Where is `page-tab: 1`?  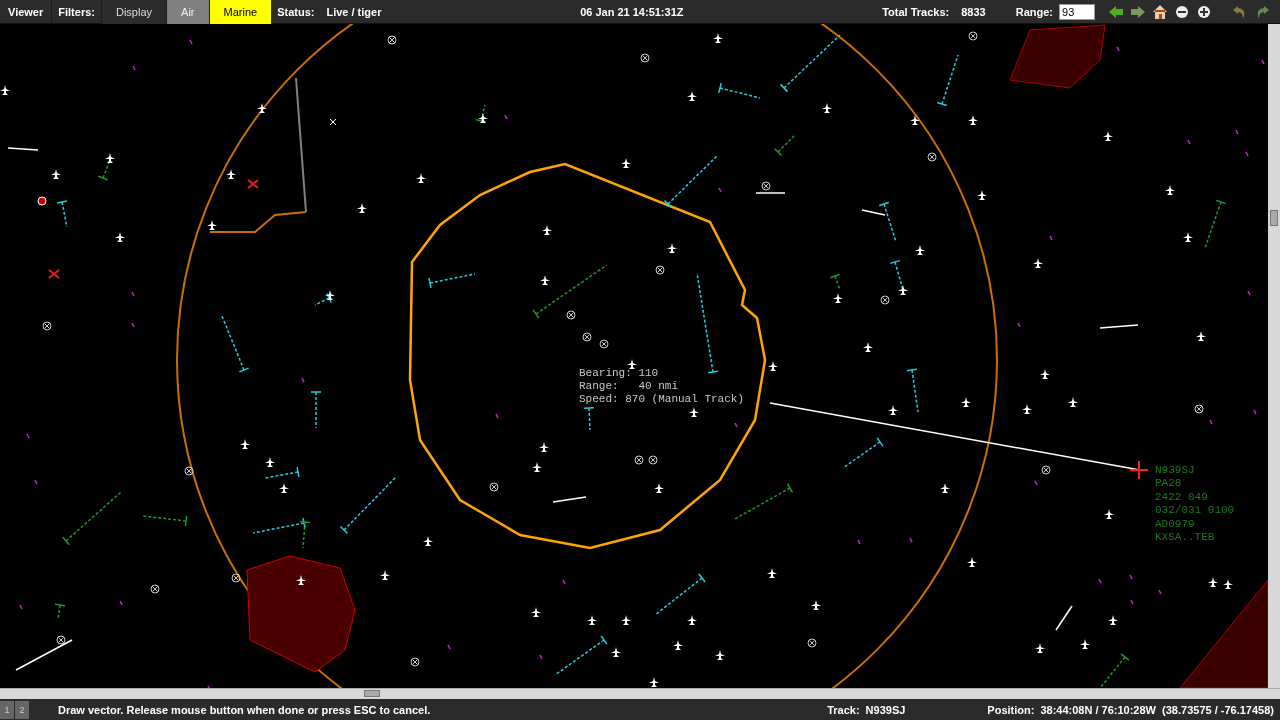 page-tab: 1 is located at coordinates (7, 710).